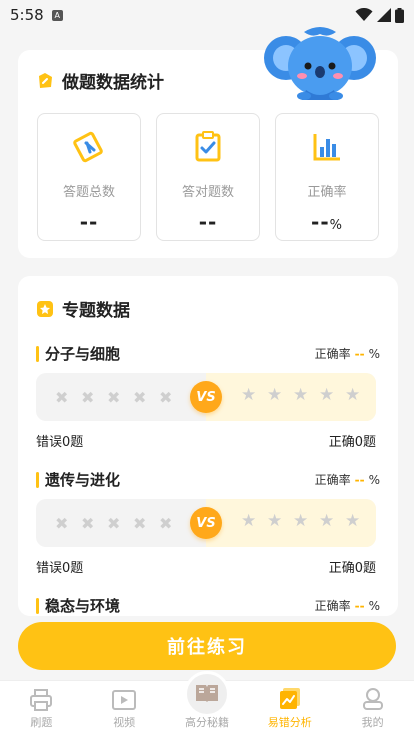 This screenshot has width=414, height=736. I want to click on overview-header: 做题数据统计, so click(100, 80).